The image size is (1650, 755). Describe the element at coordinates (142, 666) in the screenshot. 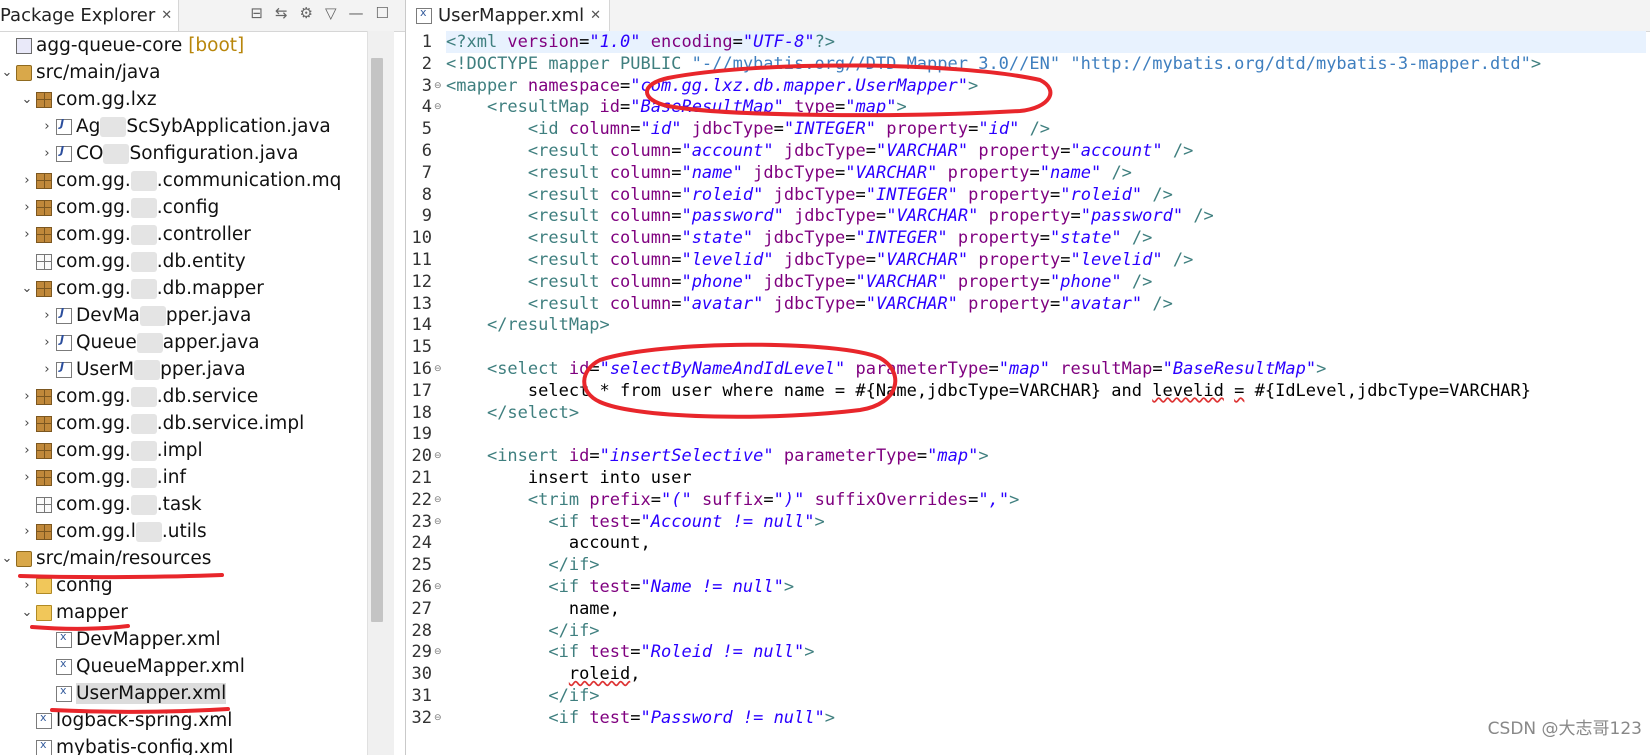

I see `tree-item: QueueMapper.xml` at that location.